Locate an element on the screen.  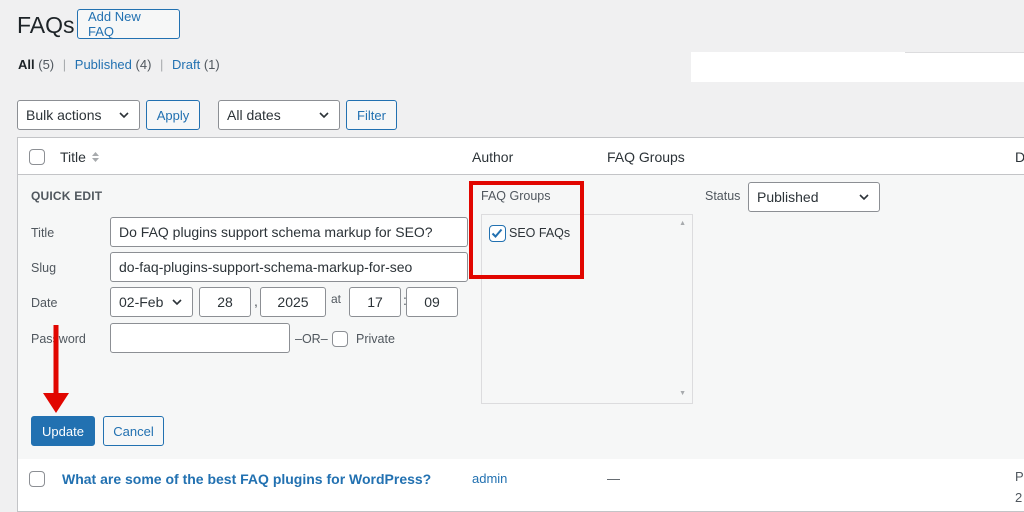
status-filter-links: All (5) | Published (4) | Draft (1) is located at coordinates (119, 64).